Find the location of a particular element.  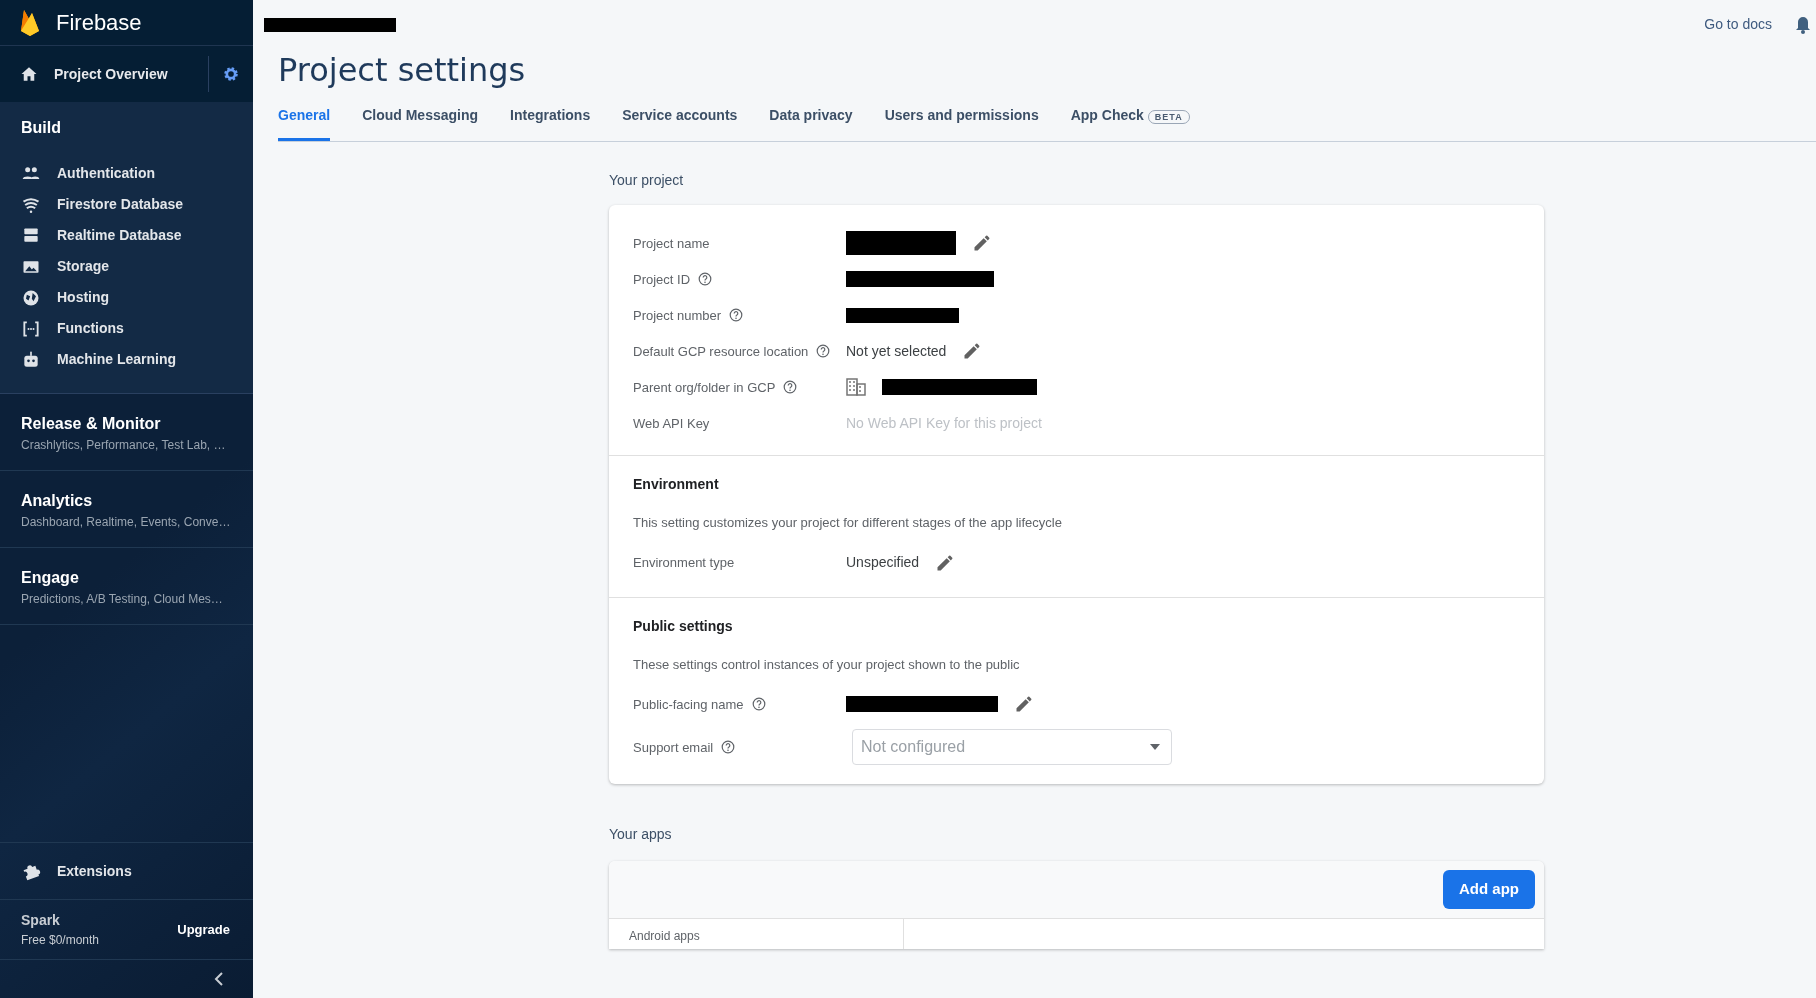

tab: General is located at coordinates (304, 119).